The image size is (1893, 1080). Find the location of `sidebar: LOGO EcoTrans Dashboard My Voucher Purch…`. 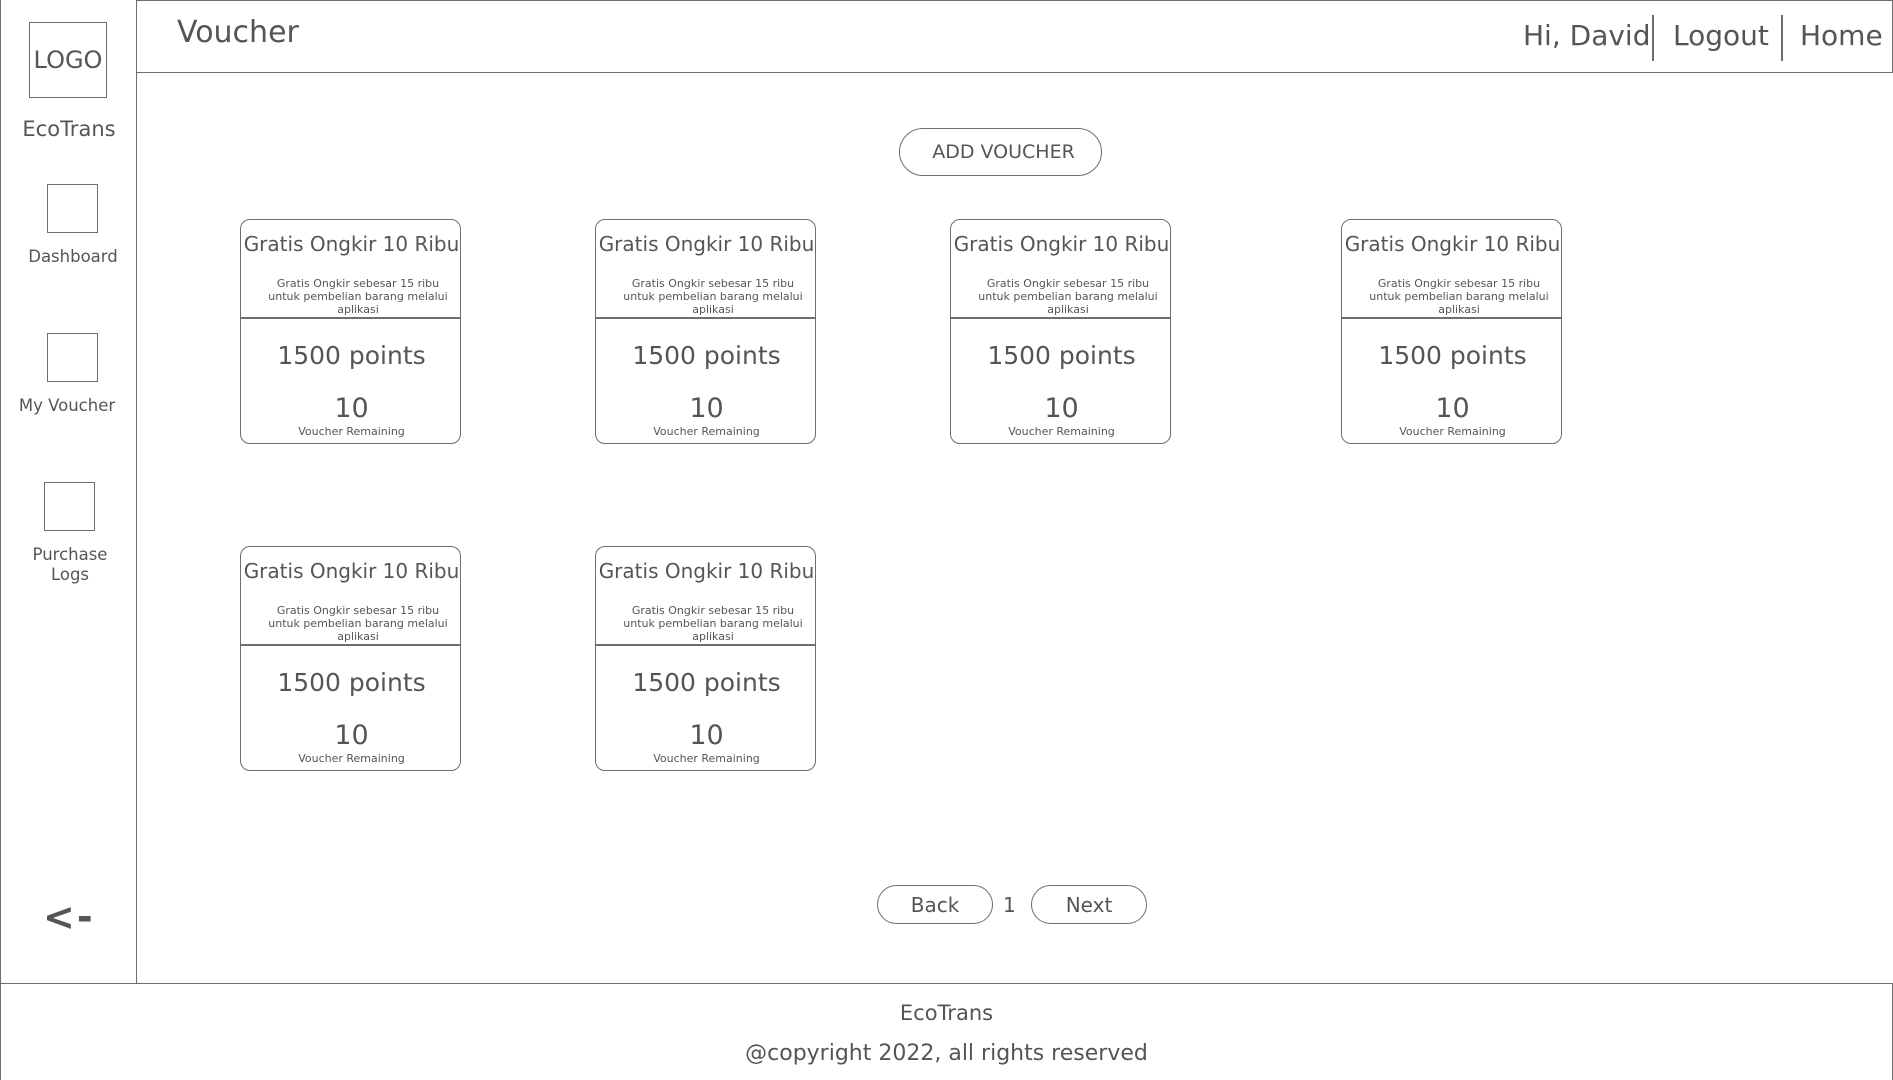

sidebar: LOGO EcoTrans Dashboard My Voucher Purch… is located at coordinates (68, 492).